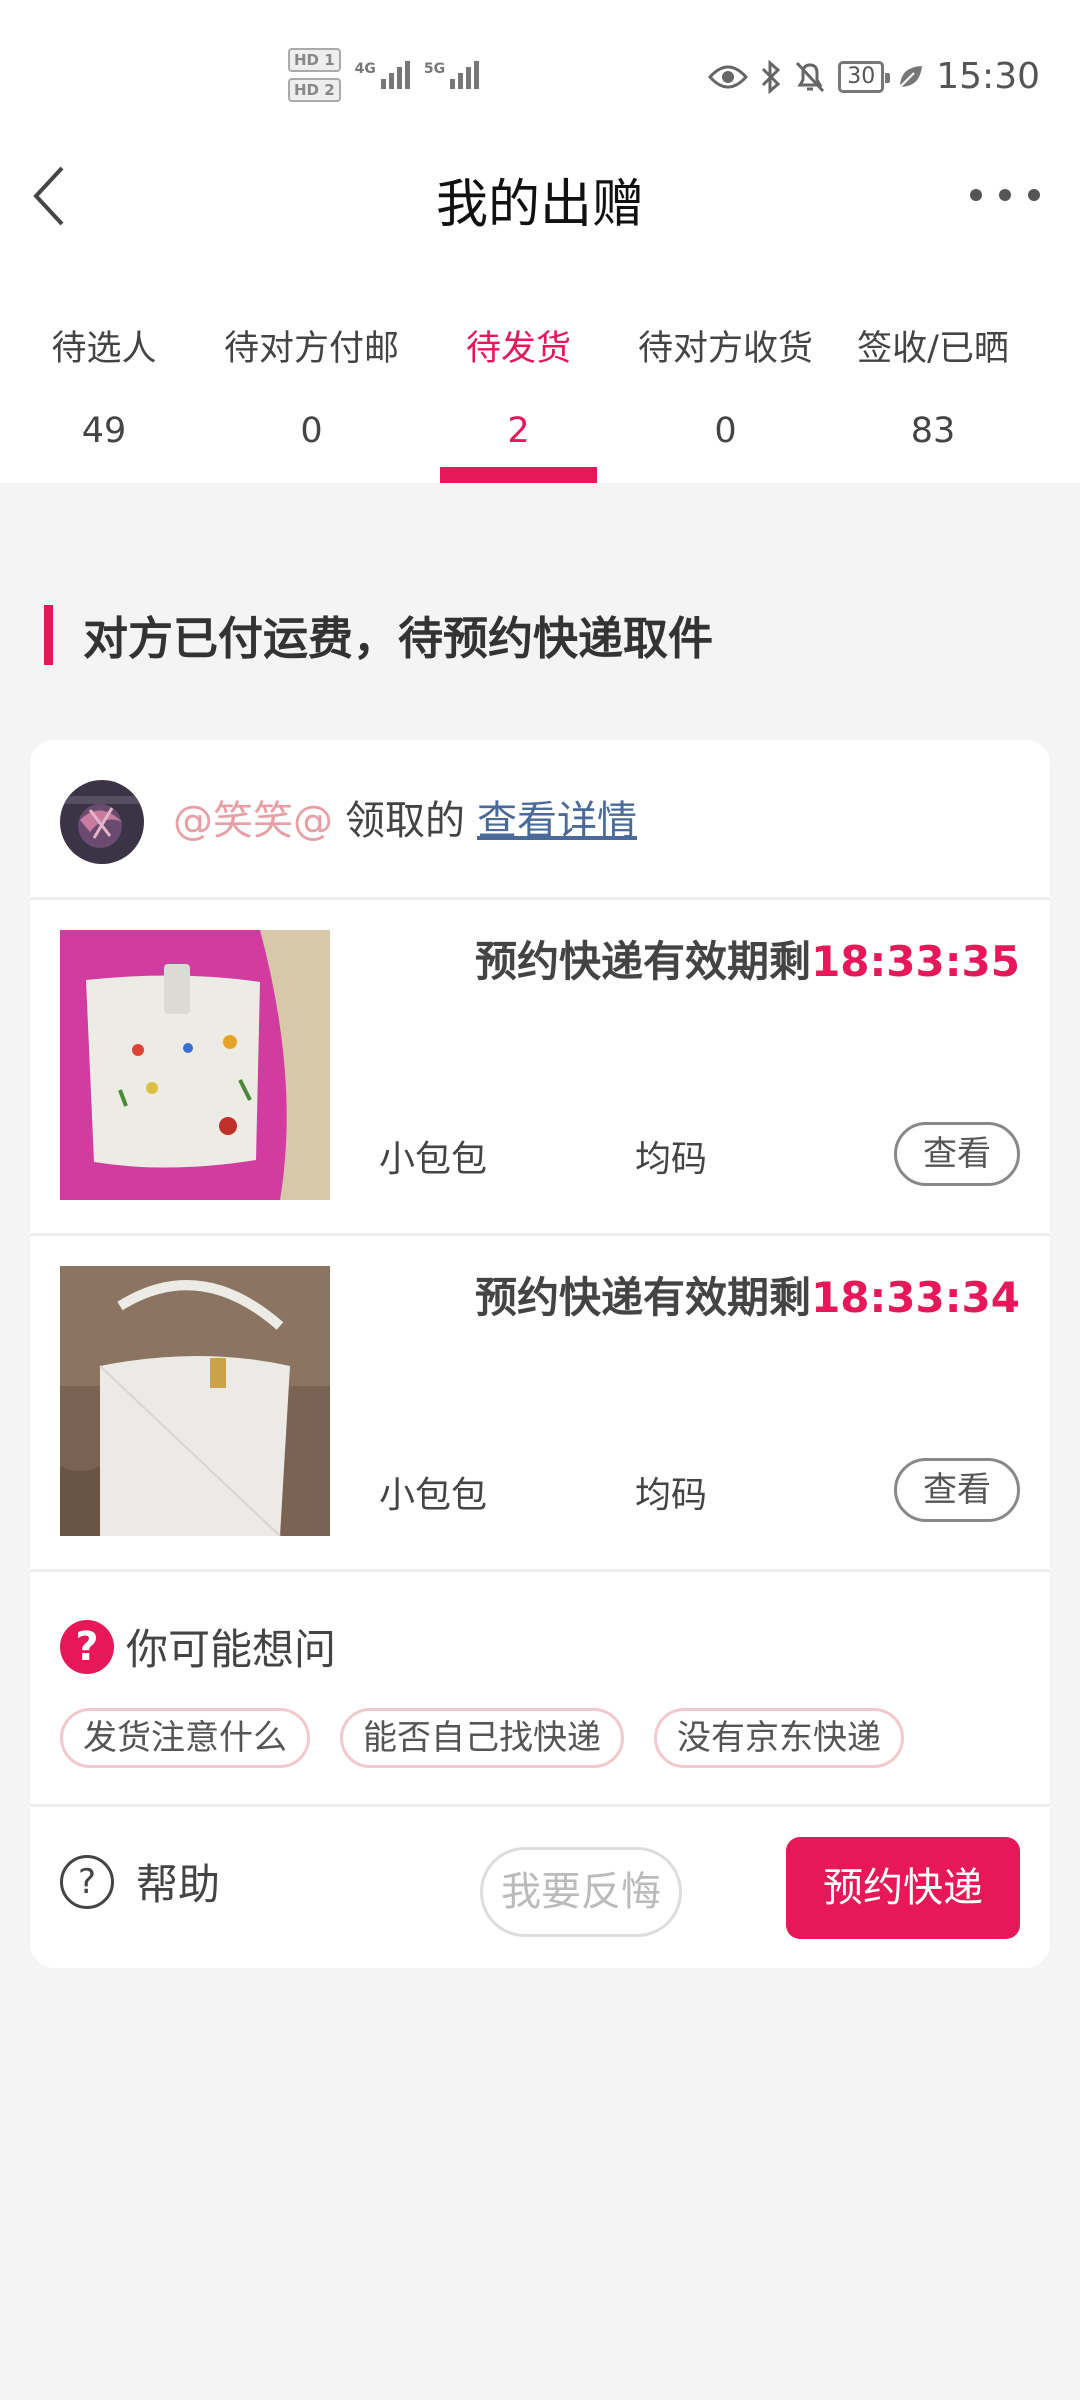 Image resolution: width=1080 pixels, height=2400 pixels. What do you see at coordinates (915, 1297) in the screenshot?
I see `countdown-value: 18:33:34` at bounding box center [915, 1297].